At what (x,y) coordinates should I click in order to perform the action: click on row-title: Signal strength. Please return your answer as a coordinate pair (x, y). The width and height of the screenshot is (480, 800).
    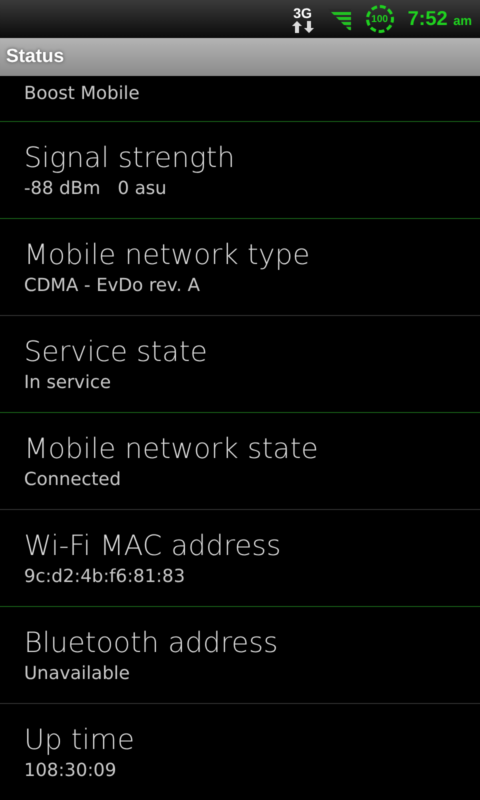
    Looking at the image, I should click on (130, 157).